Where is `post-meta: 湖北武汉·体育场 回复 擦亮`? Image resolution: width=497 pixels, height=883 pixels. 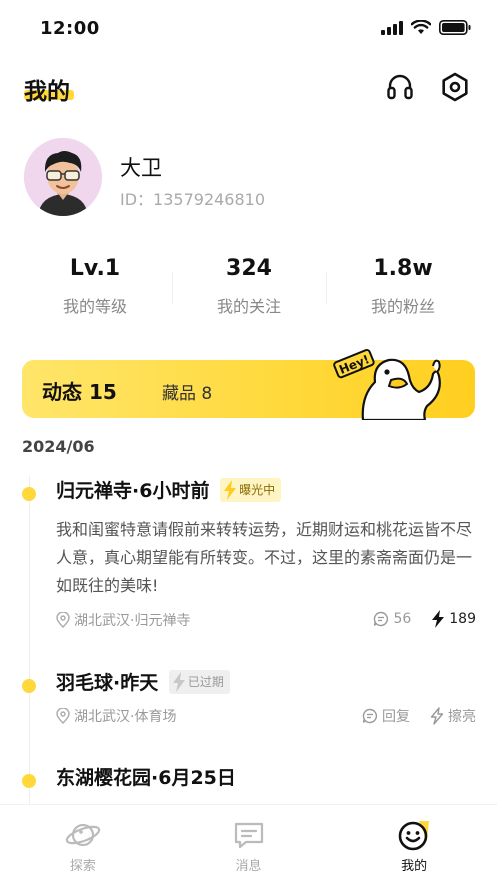
post-meta: 湖北武汉·体育场 回复 擦亮 is located at coordinates (266, 717).